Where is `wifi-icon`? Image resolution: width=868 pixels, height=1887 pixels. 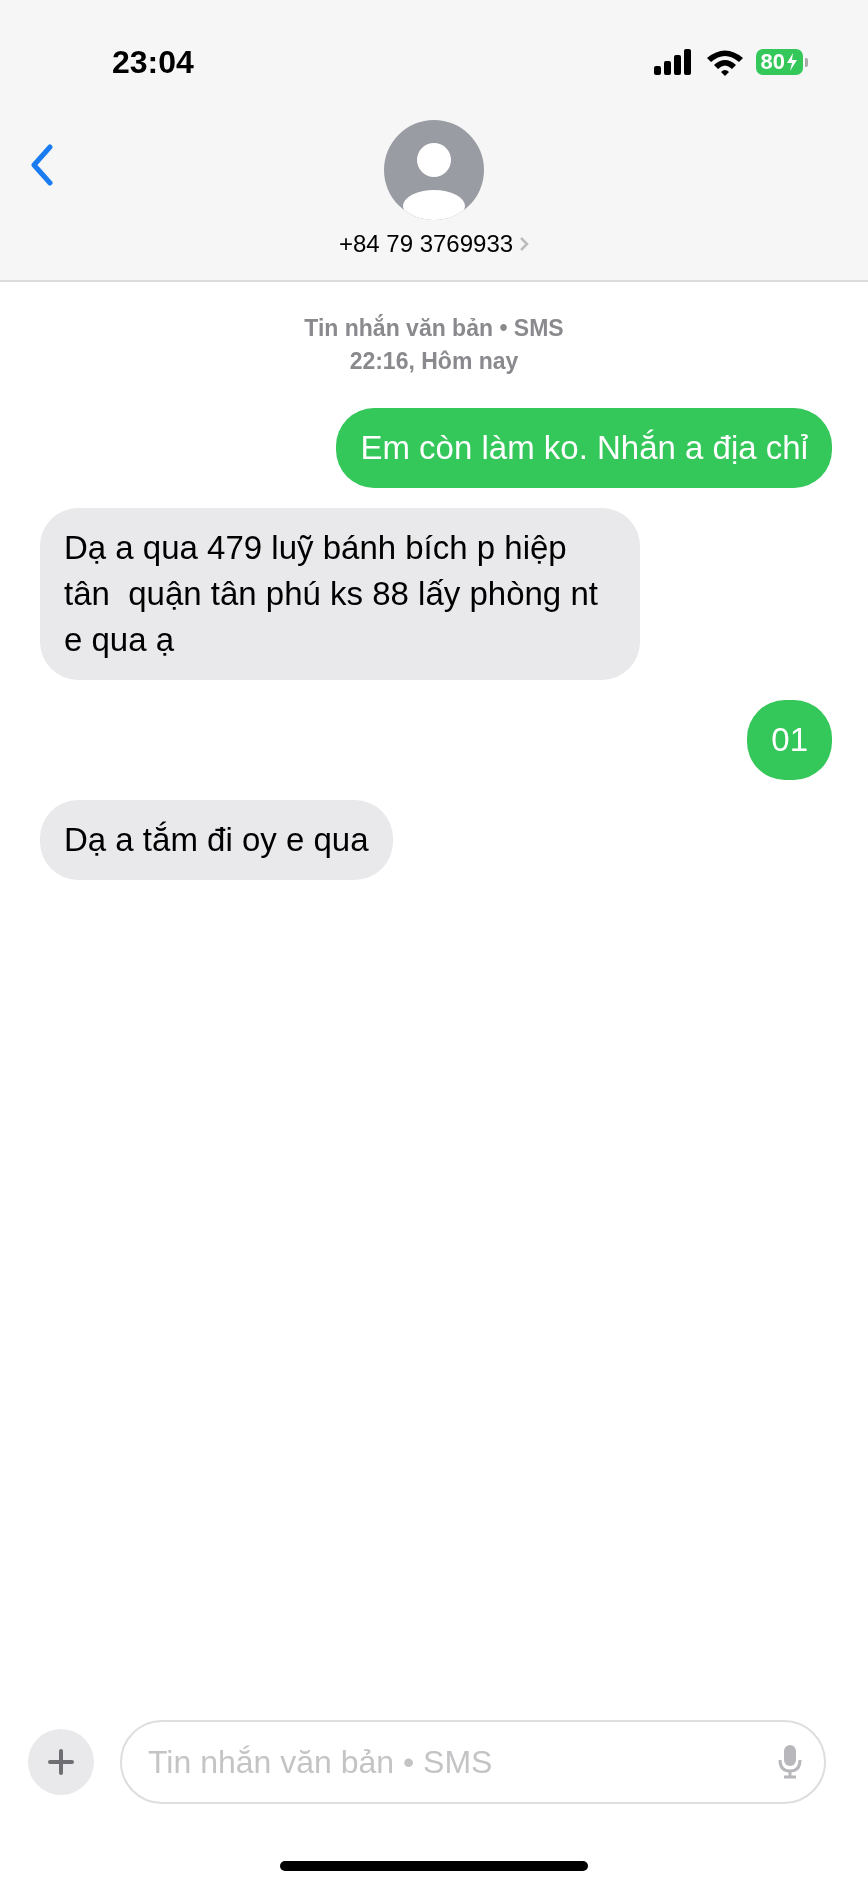 wifi-icon is located at coordinates (724, 62).